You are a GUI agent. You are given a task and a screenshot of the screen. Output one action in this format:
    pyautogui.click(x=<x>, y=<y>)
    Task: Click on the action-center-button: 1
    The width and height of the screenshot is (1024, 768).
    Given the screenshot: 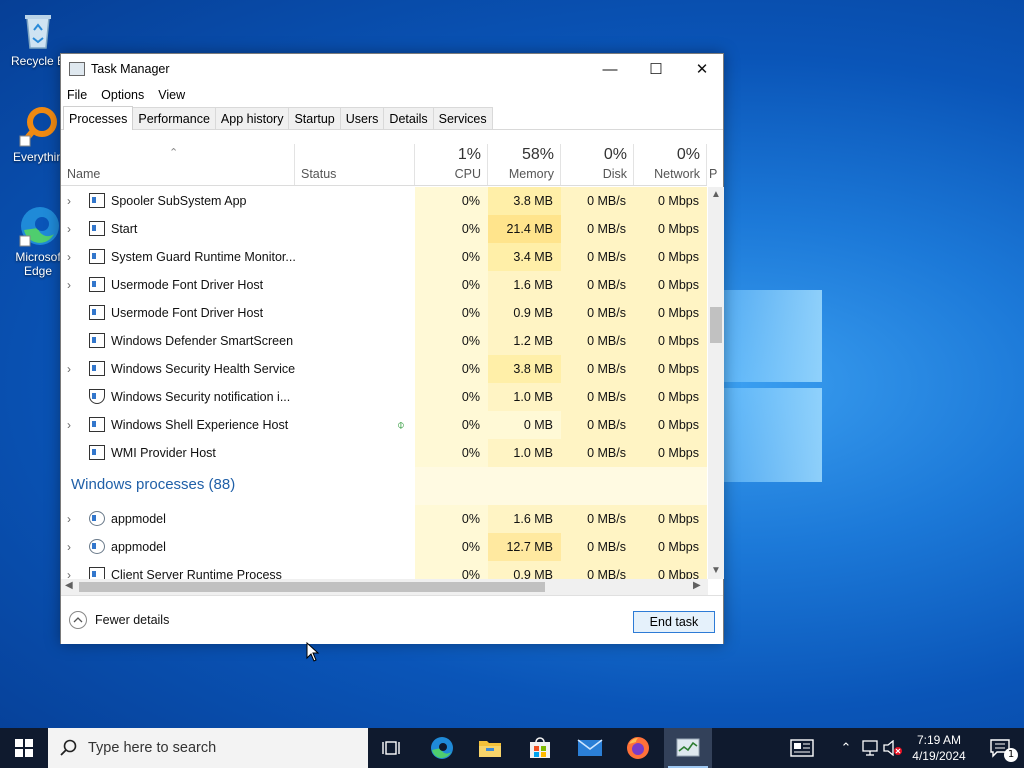 What is the action you would take?
    pyautogui.click(x=1000, y=748)
    